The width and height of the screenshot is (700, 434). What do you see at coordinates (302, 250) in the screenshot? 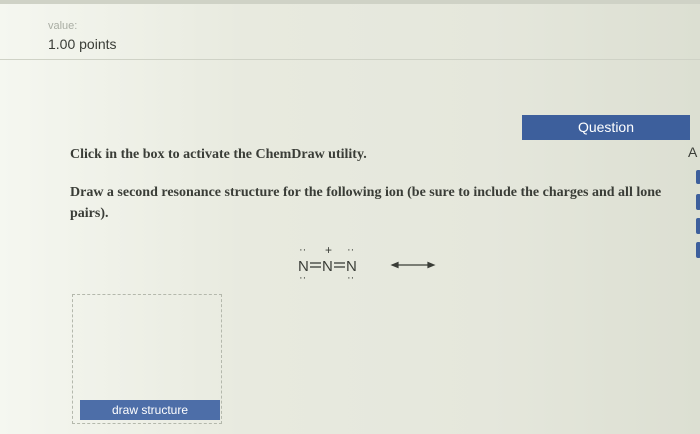
I see `lone-pair-top-left: ··` at bounding box center [302, 250].